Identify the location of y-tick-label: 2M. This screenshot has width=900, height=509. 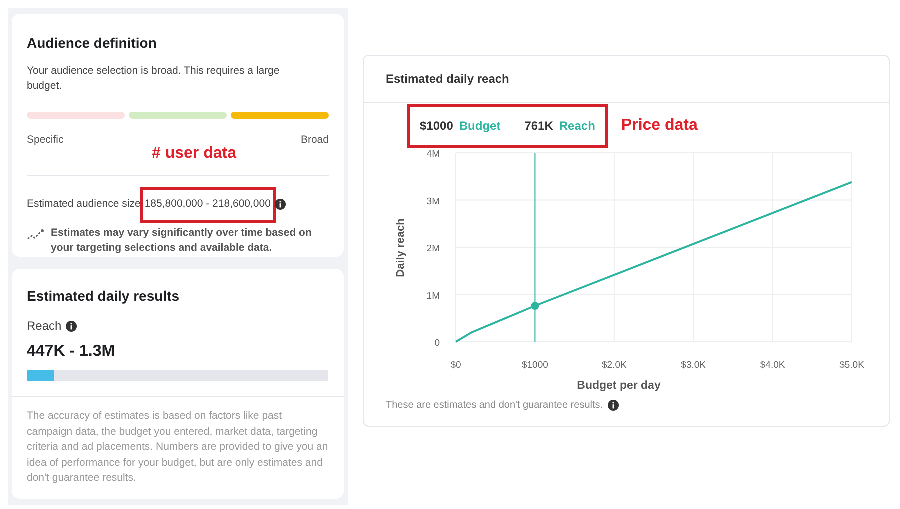
(433, 249).